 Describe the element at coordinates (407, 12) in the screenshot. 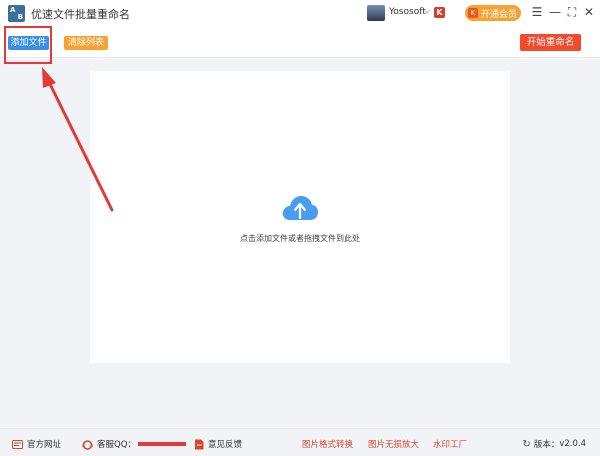

I see `user-name: Yososoft` at that location.